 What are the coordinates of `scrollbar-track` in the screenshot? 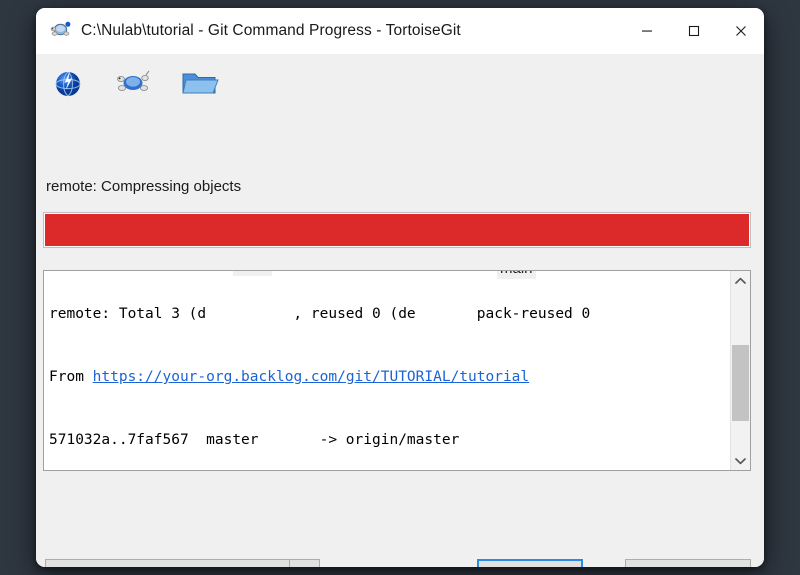 It's located at (740, 370).